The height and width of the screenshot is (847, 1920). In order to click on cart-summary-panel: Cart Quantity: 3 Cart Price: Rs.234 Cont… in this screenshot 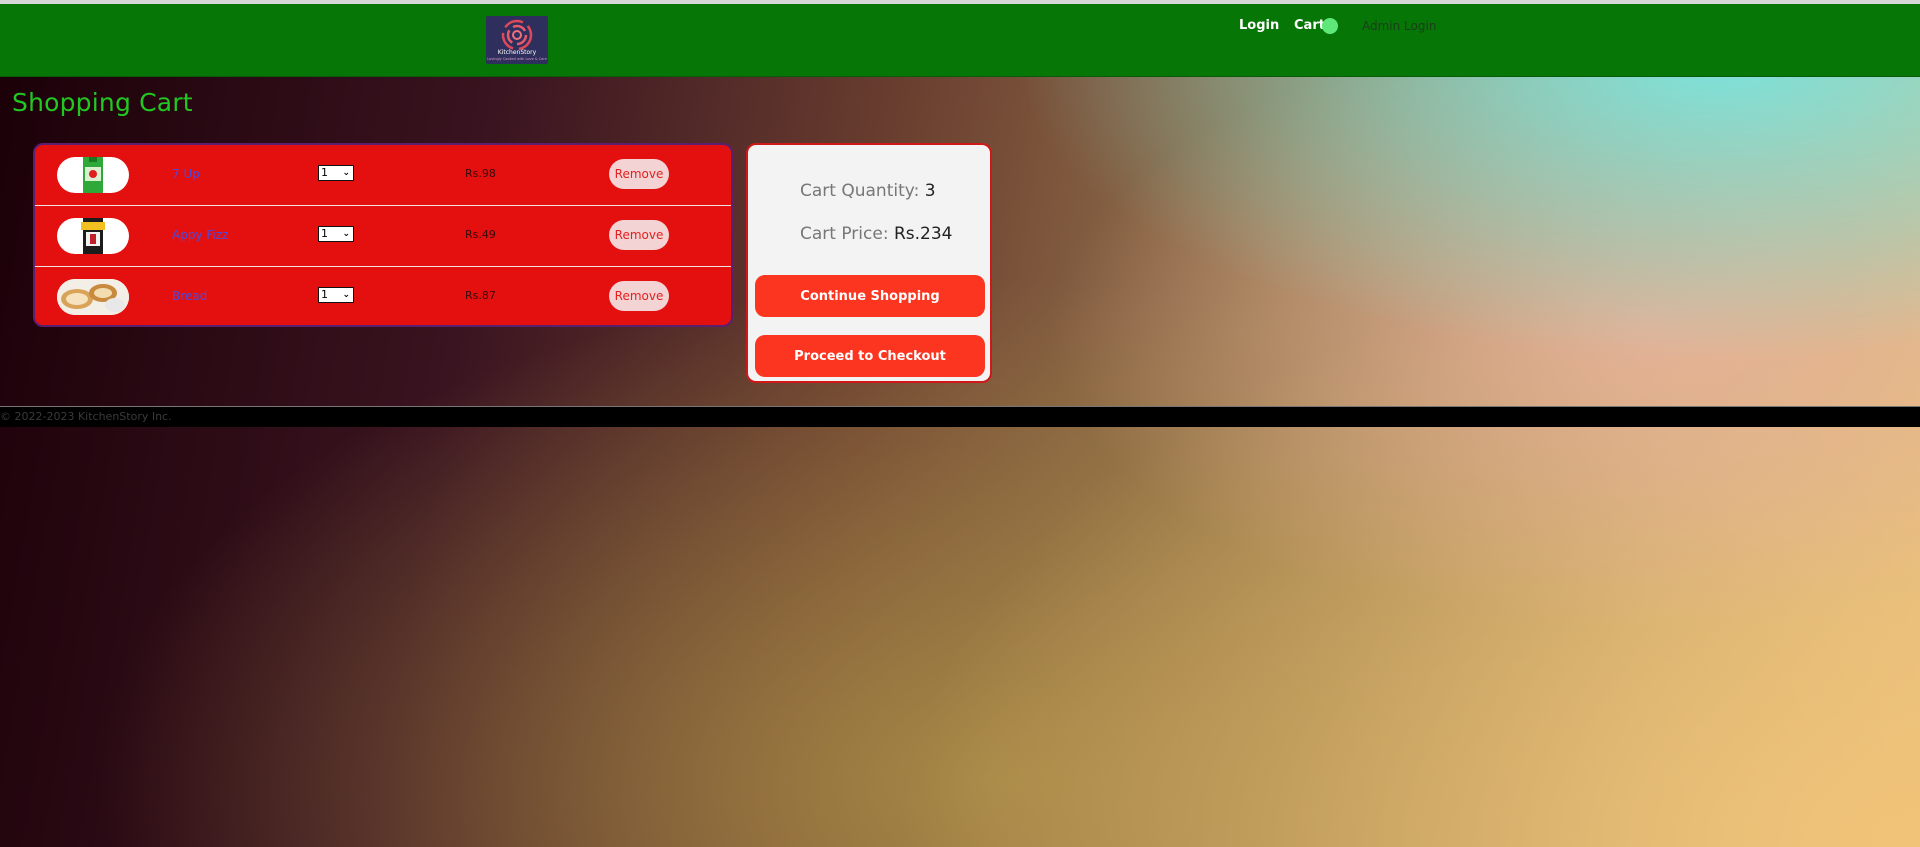, I will do `click(869, 263)`.